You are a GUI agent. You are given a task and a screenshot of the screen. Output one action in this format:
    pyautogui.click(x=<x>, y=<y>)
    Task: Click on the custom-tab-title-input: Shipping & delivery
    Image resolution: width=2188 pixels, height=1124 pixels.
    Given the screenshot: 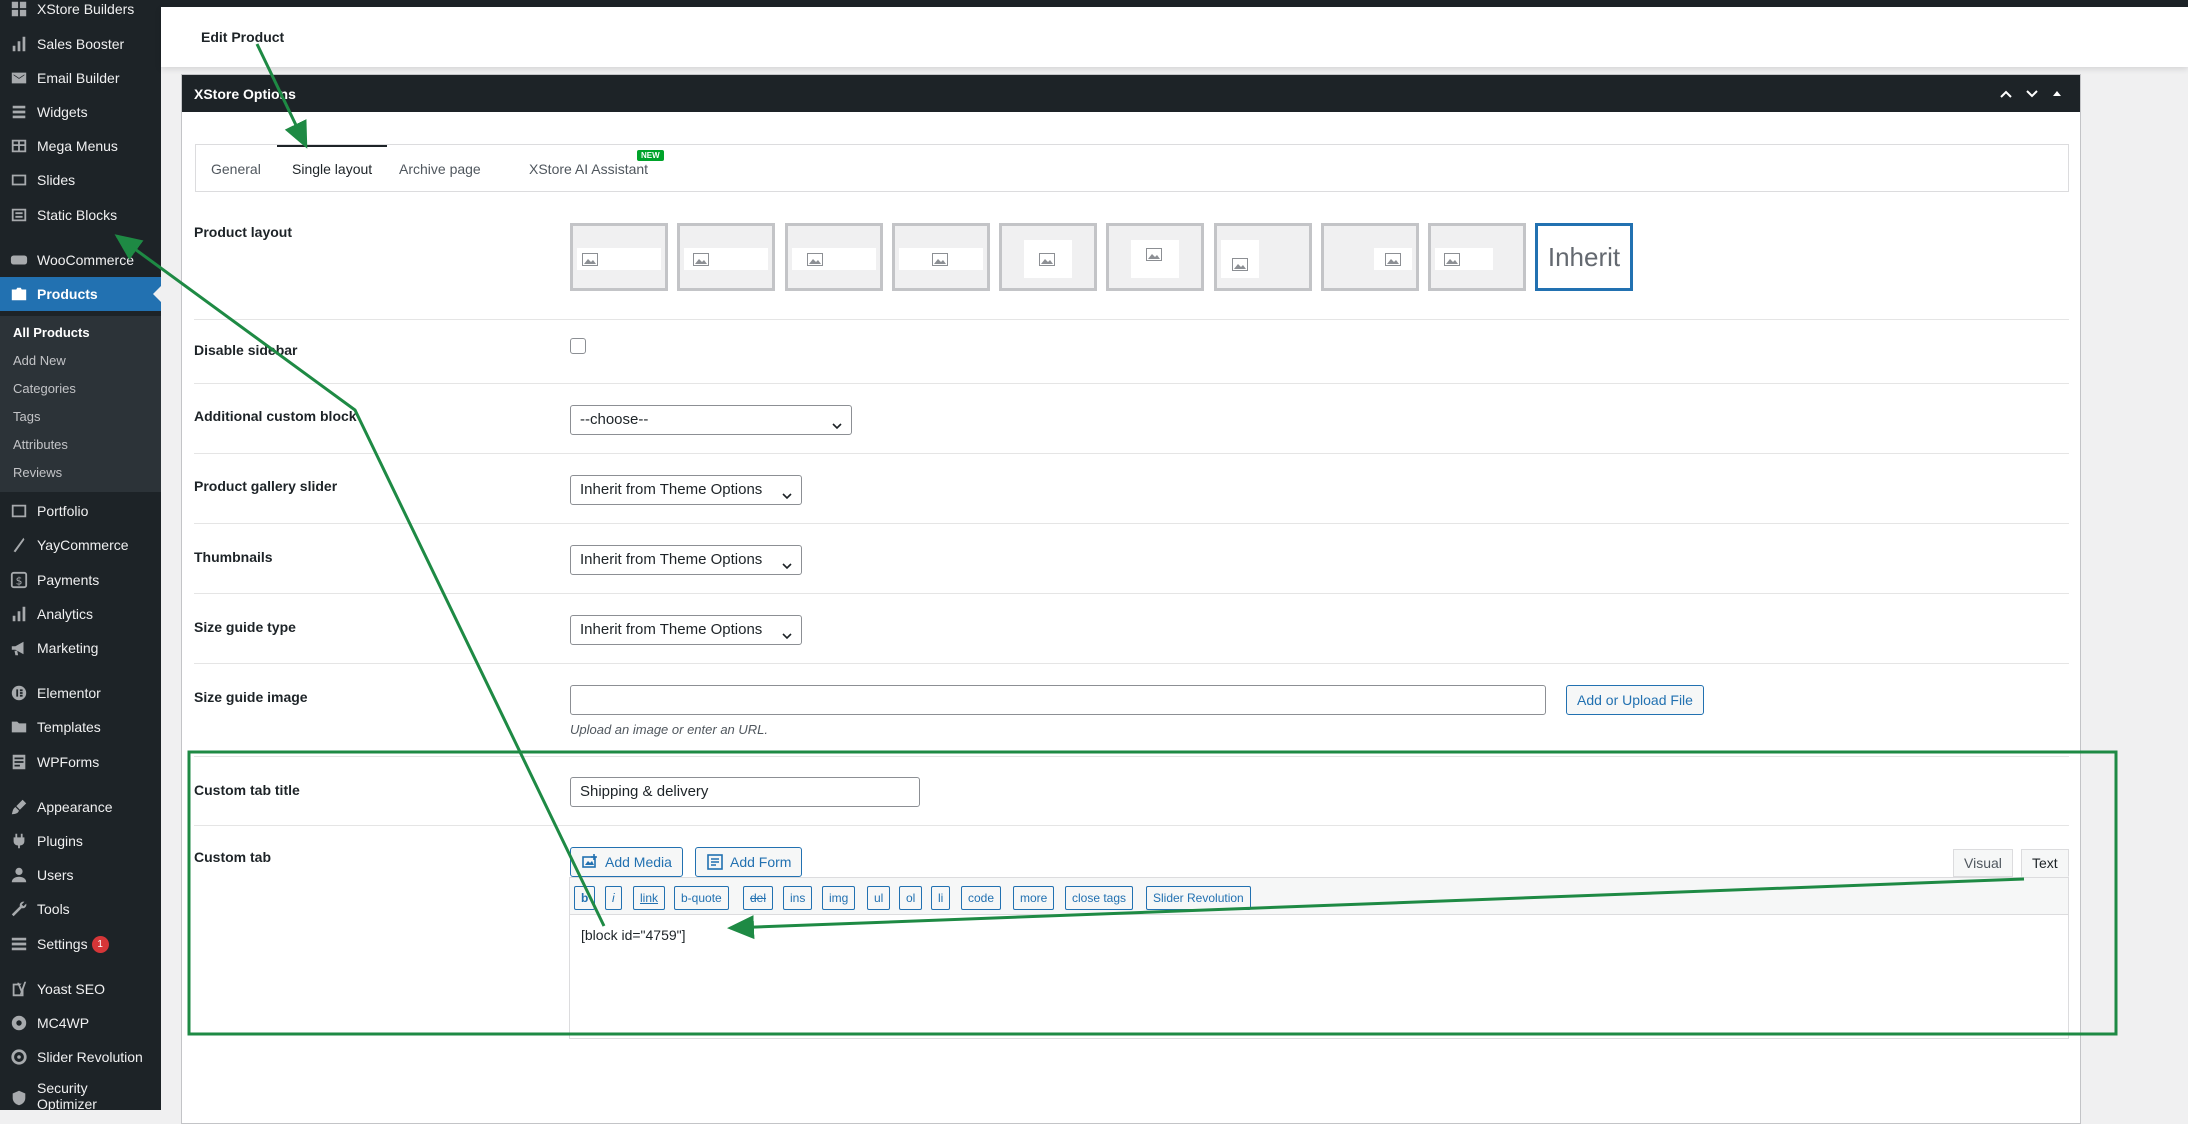 What is the action you would take?
    pyautogui.click(x=745, y=792)
    